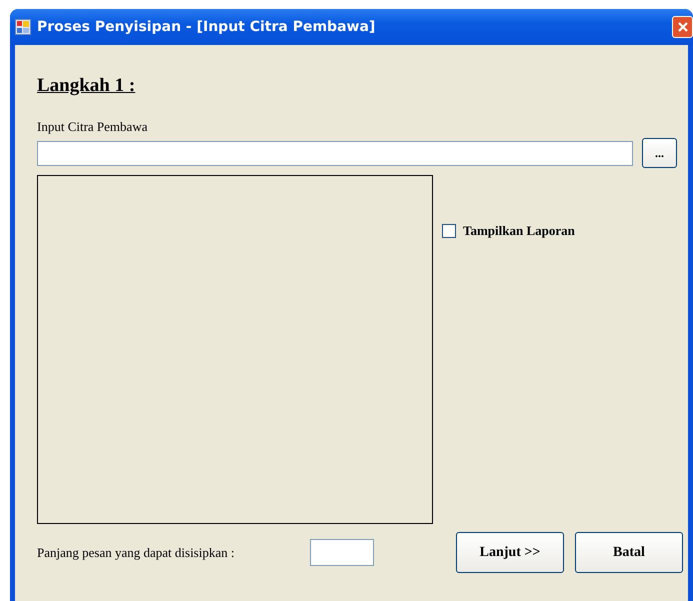 This screenshot has height=601, width=693. I want to click on close-icon, so click(682, 27).